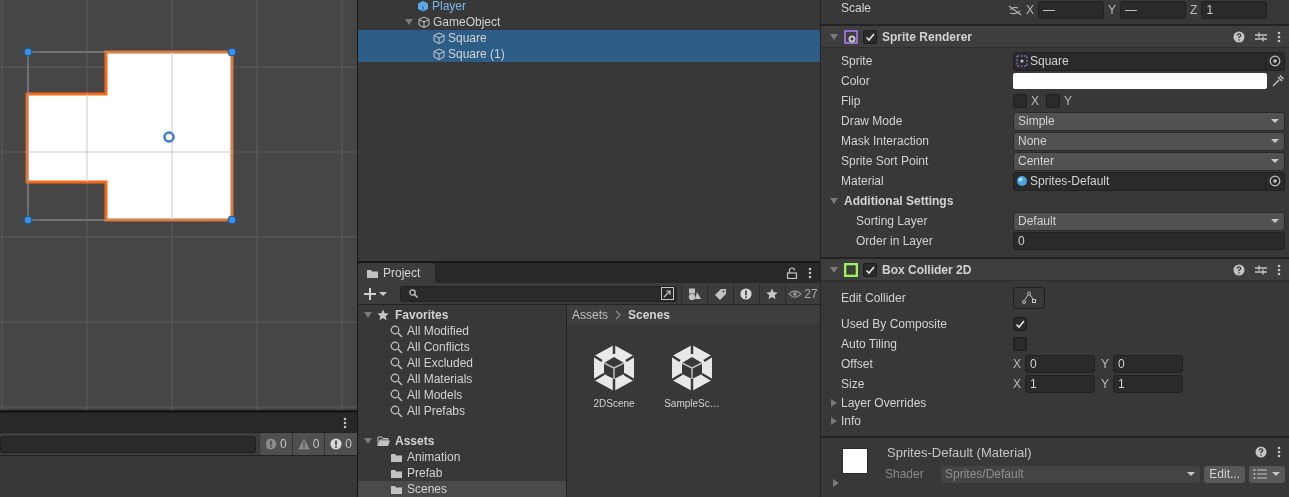 This screenshot has height=497, width=1289. What do you see at coordinates (589, 54) in the screenshot?
I see `hierarchy-item: Square (1)` at bounding box center [589, 54].